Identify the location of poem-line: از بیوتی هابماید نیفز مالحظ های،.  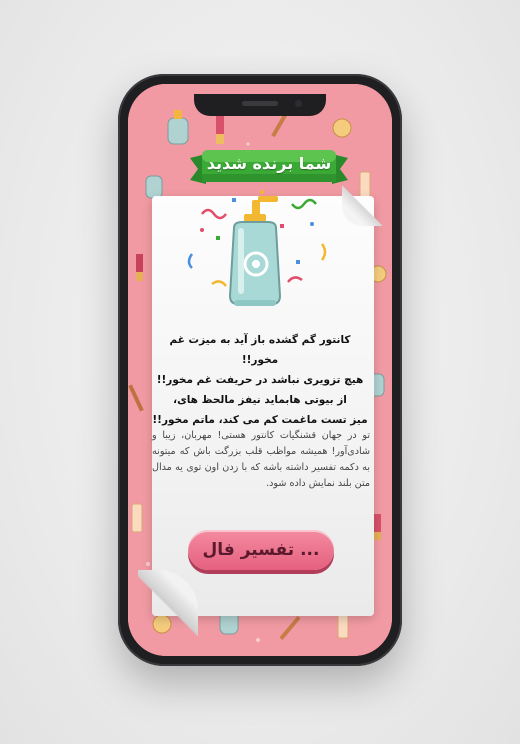
(260, 400).